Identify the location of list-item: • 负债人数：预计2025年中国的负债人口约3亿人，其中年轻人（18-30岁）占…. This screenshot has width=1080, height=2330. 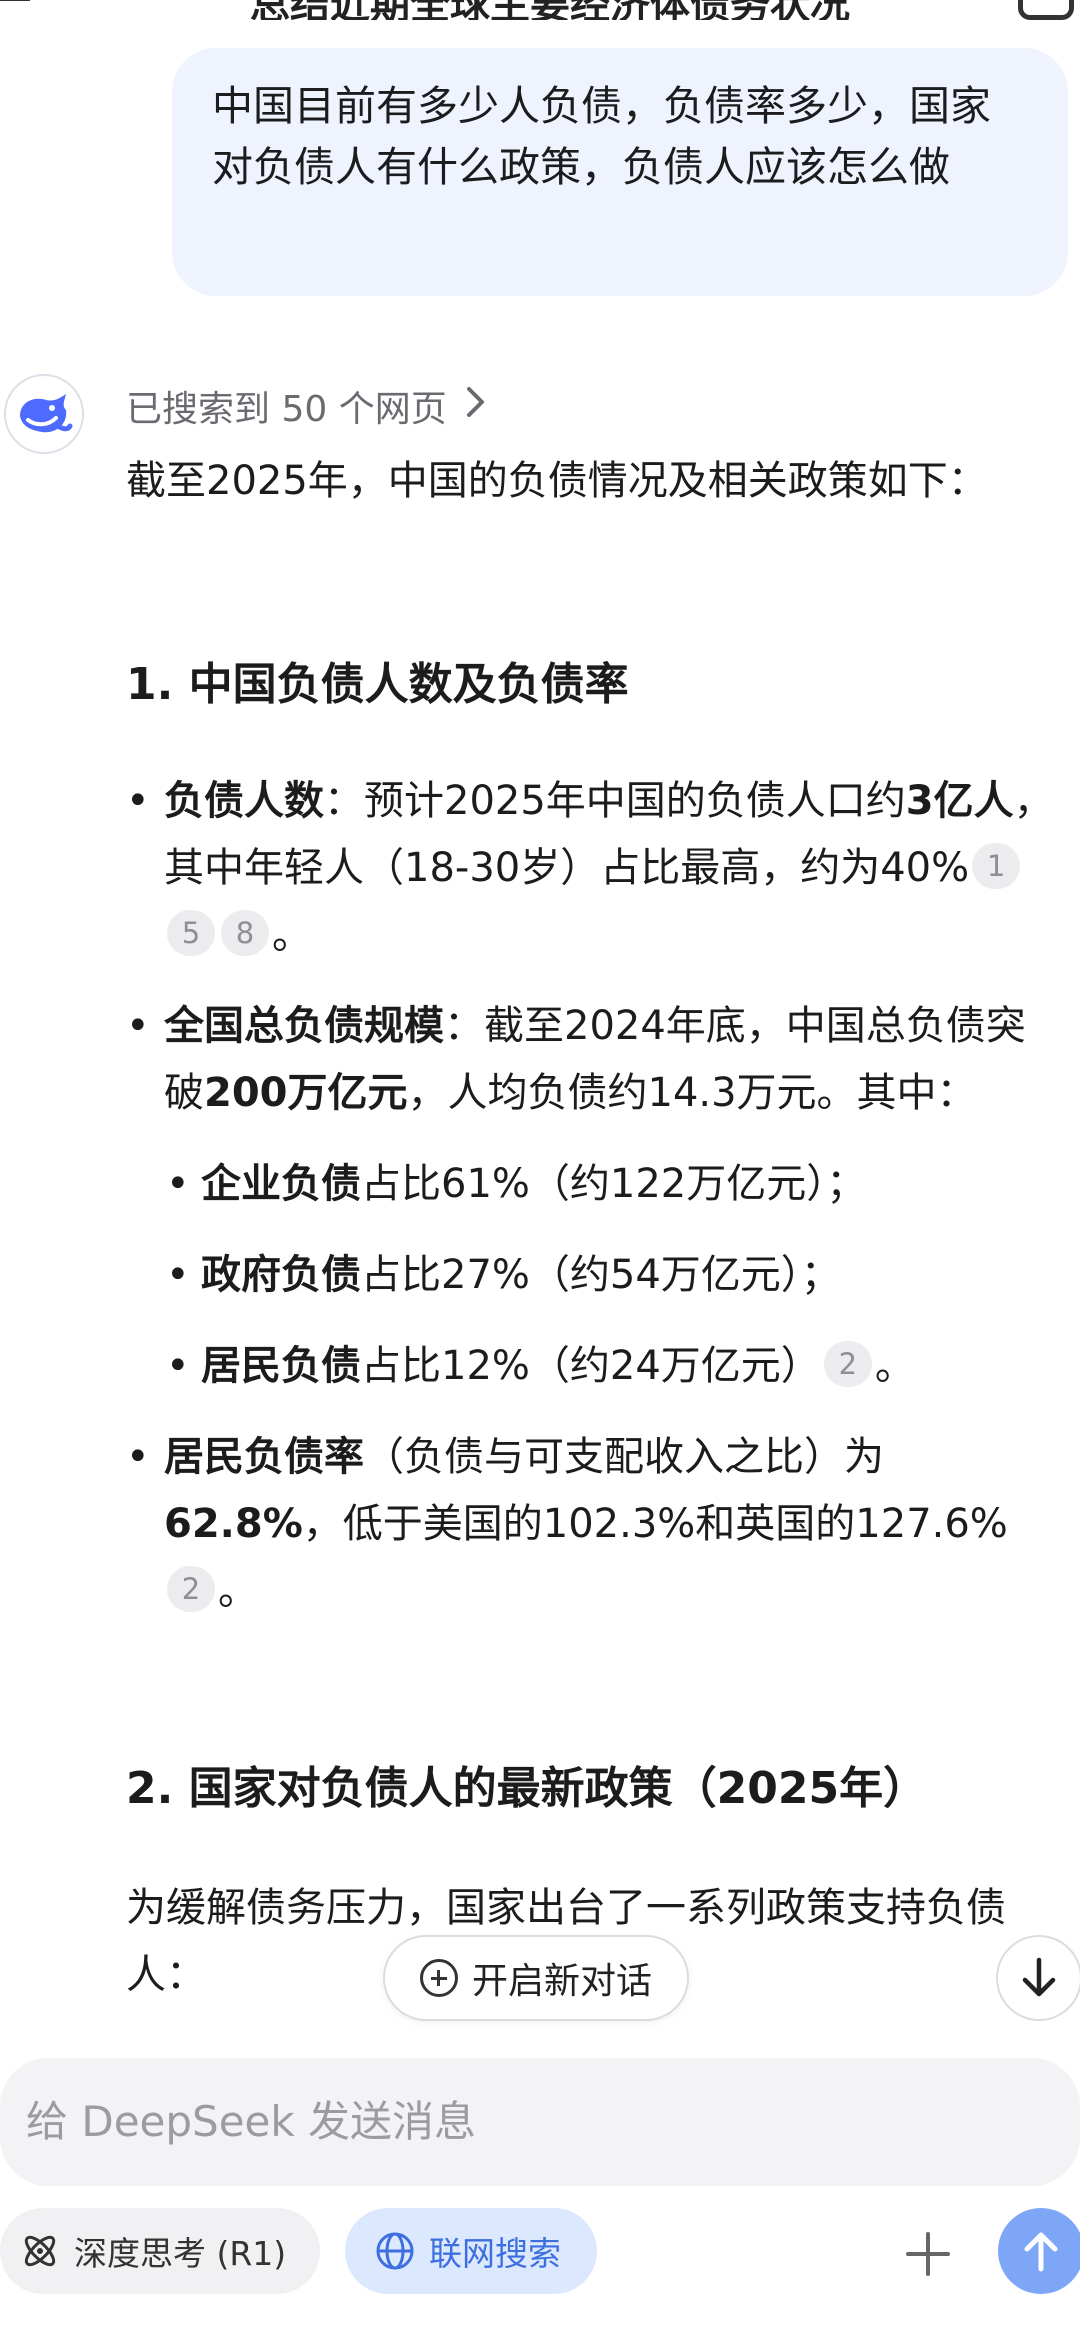
(590, 868).